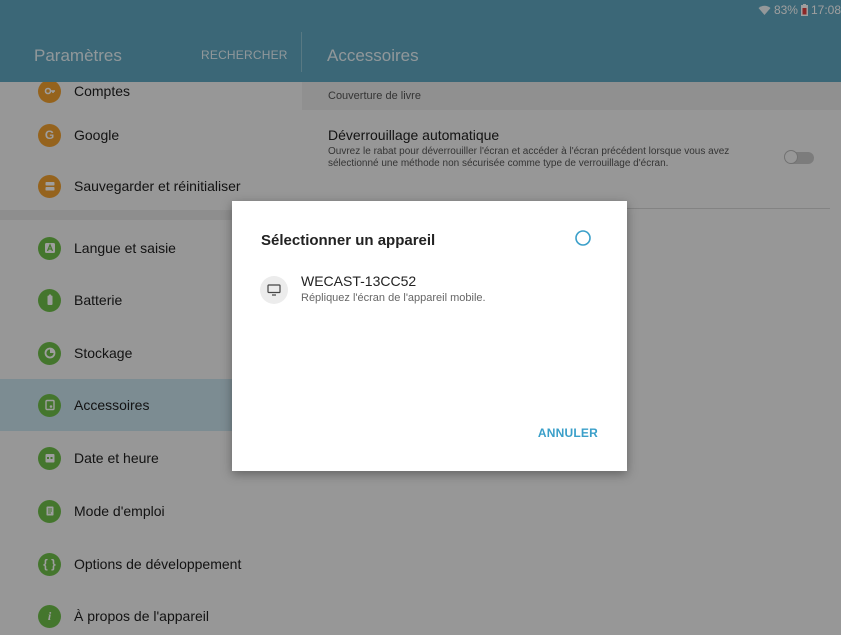  I want to click on device-subtitle: Répliquez l'écran de l'appareil mobile., so click(393, 298).